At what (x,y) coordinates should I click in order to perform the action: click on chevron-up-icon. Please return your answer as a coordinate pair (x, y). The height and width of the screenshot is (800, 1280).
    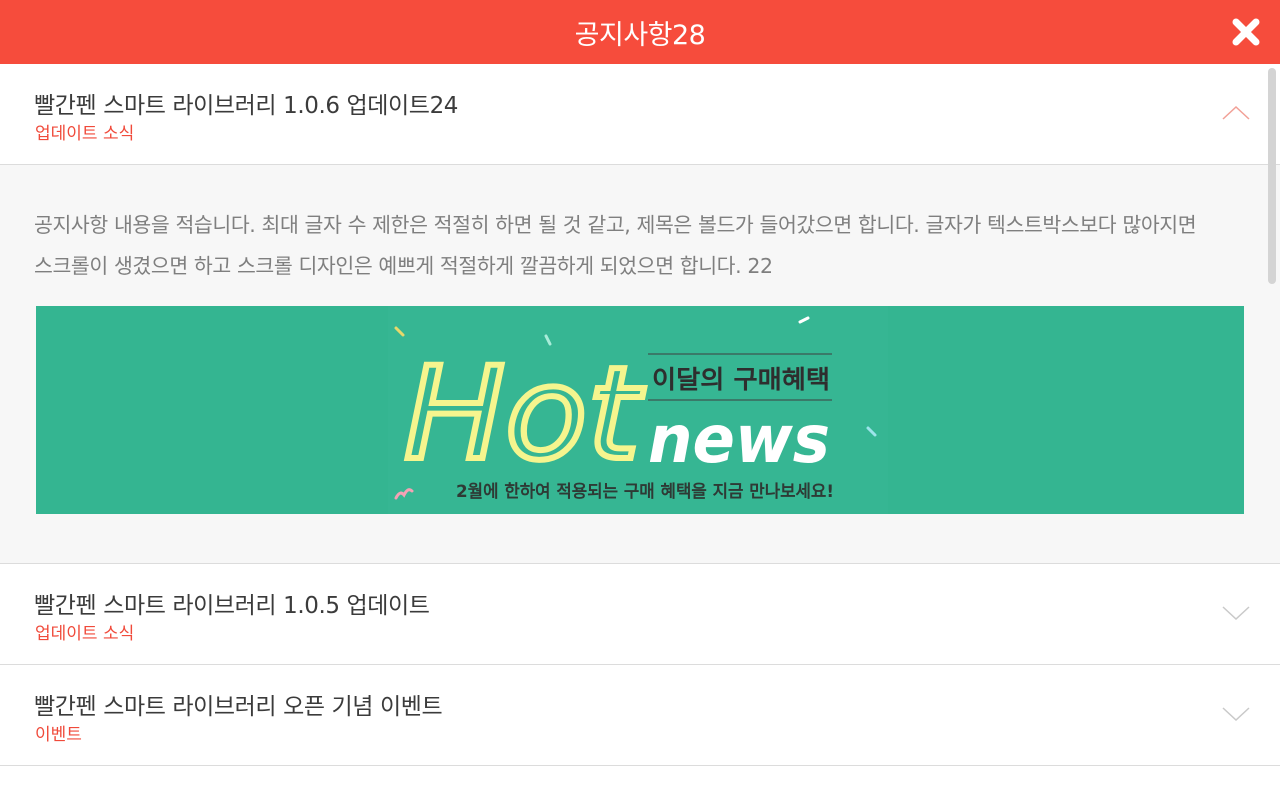
    Looking at the image, I should click on (1236, 112).